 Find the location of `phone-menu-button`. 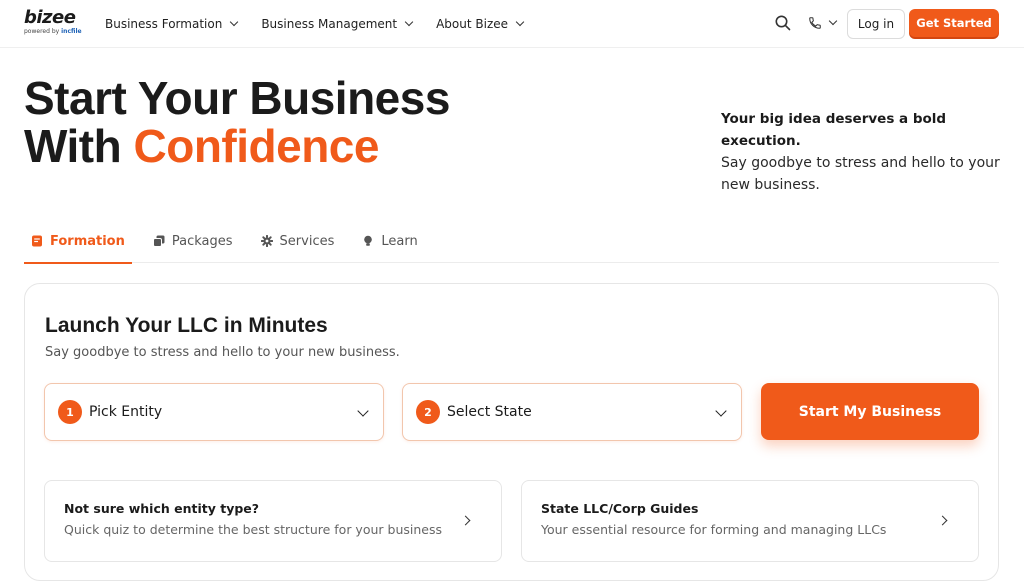

phone-menu-button is located at coordinates (823, 23).